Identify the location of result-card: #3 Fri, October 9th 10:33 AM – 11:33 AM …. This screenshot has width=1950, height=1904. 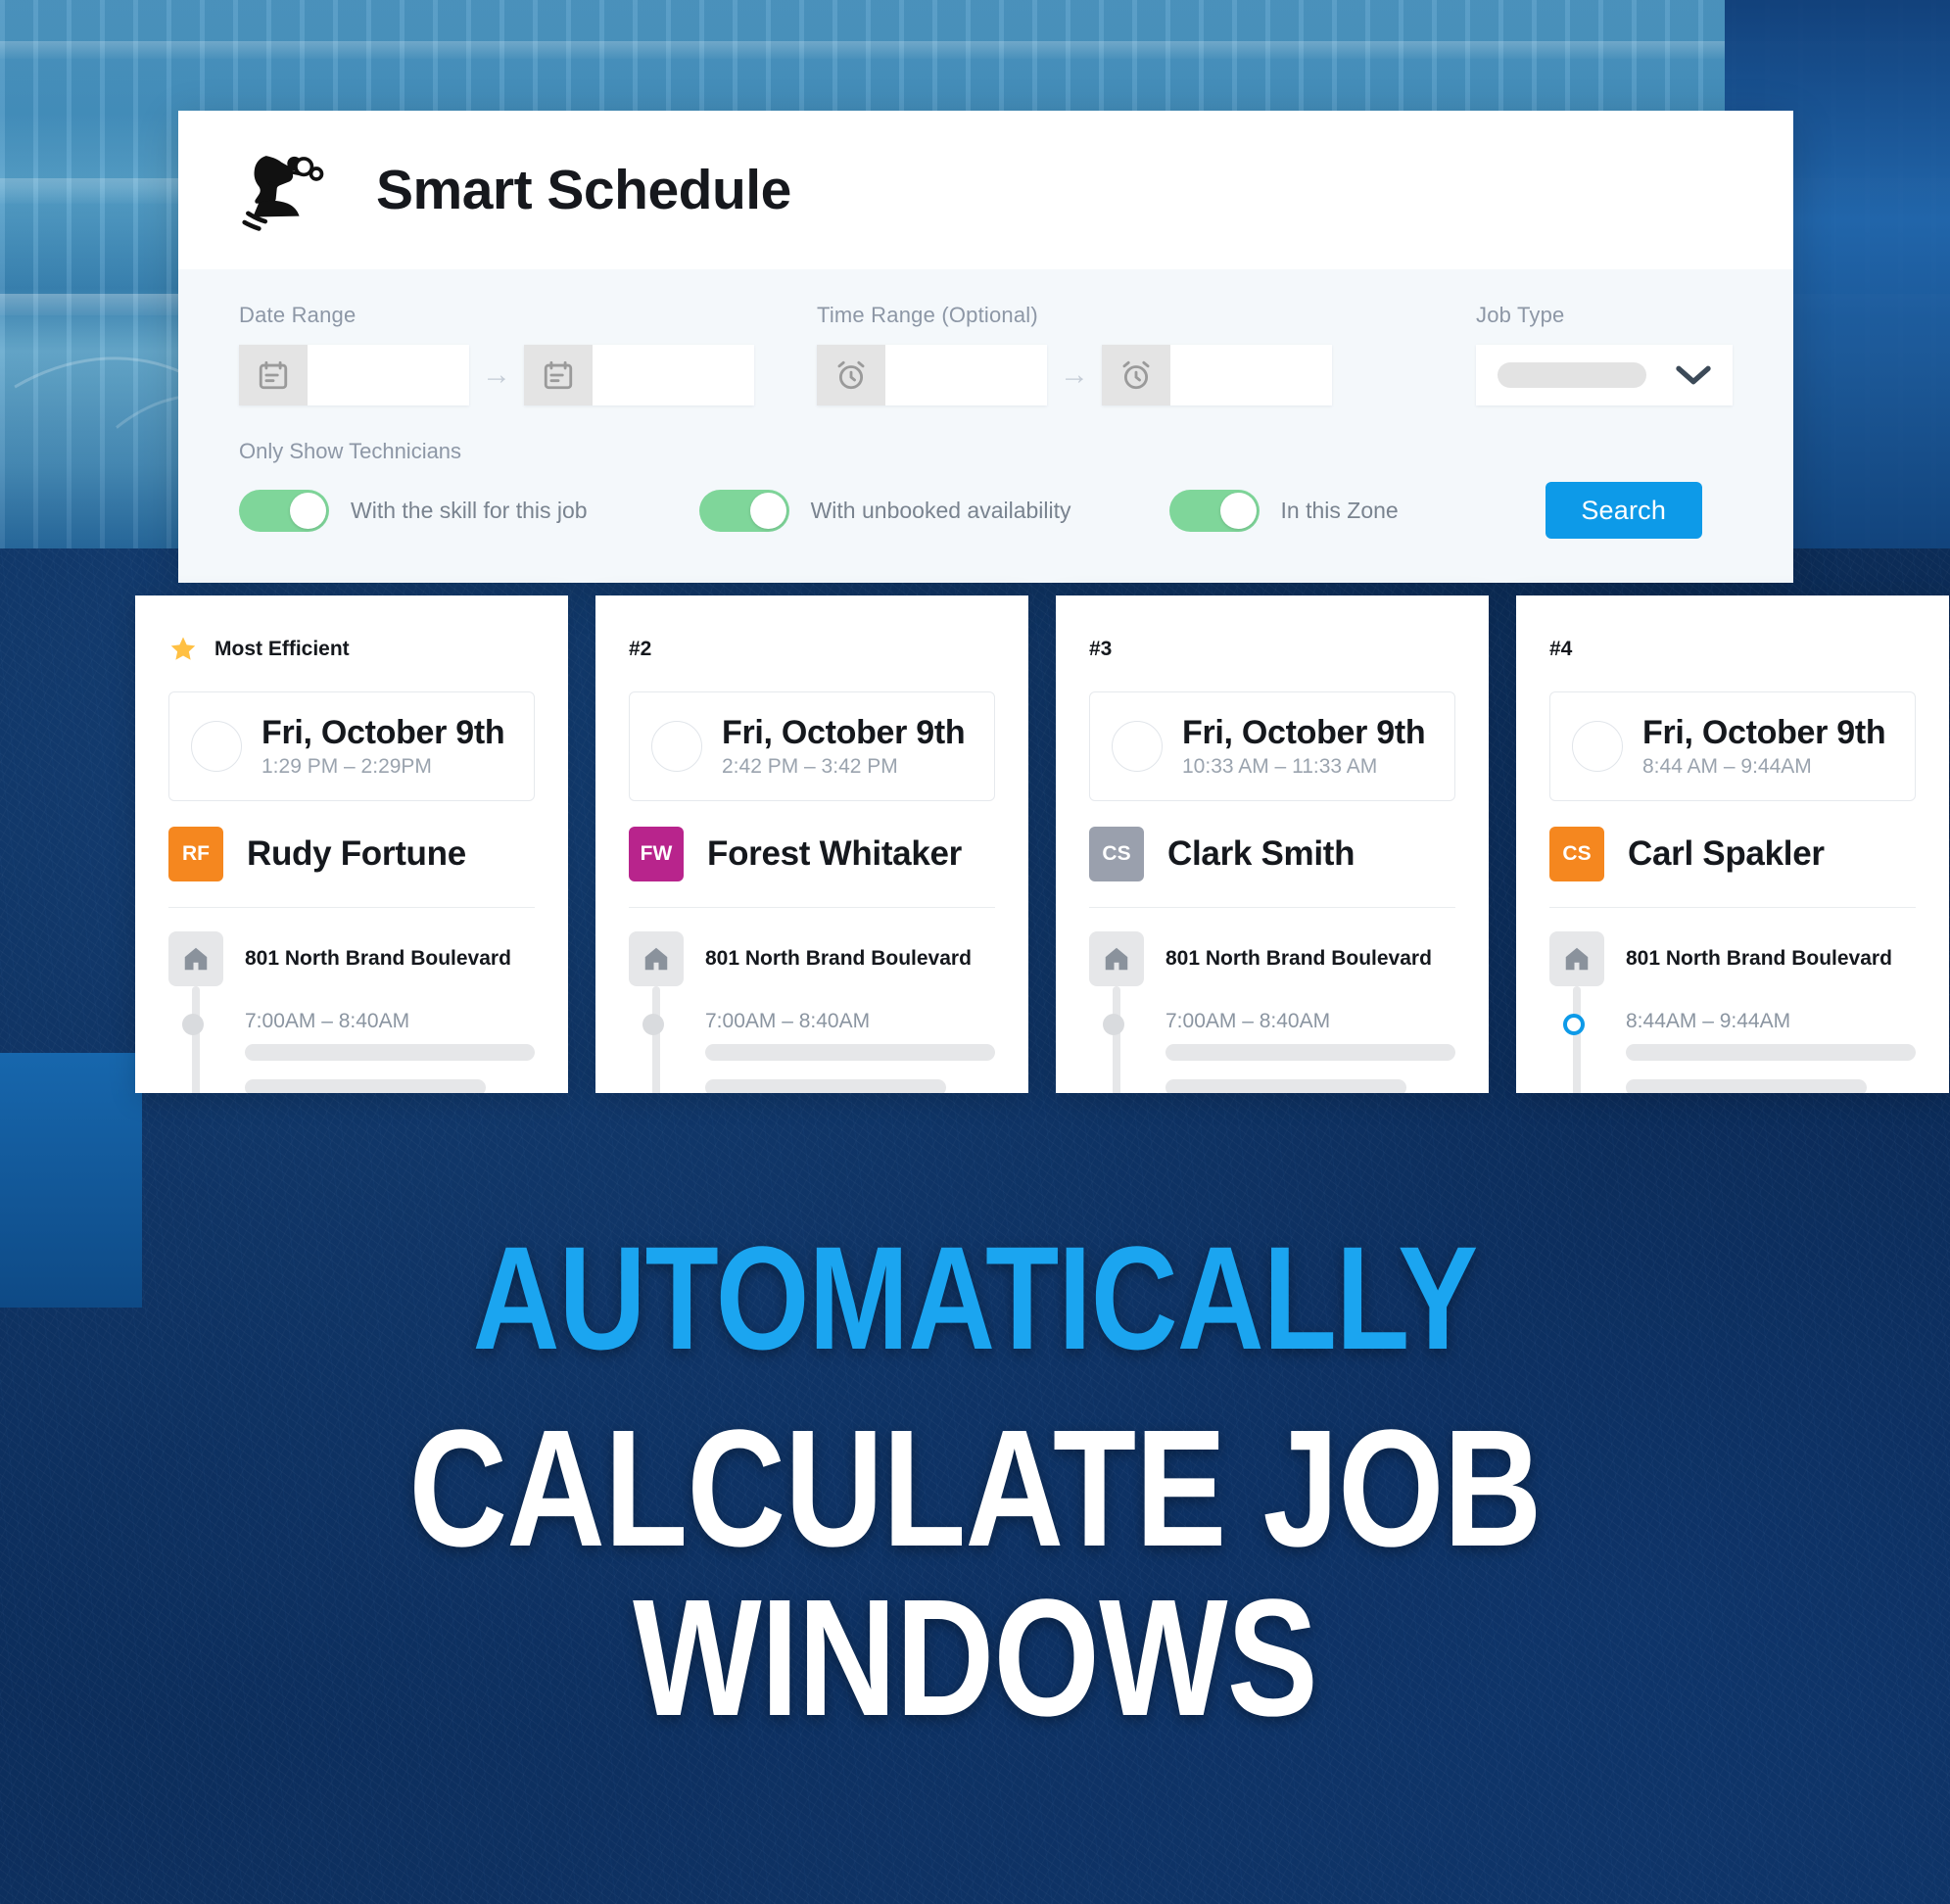
(1273, 844).